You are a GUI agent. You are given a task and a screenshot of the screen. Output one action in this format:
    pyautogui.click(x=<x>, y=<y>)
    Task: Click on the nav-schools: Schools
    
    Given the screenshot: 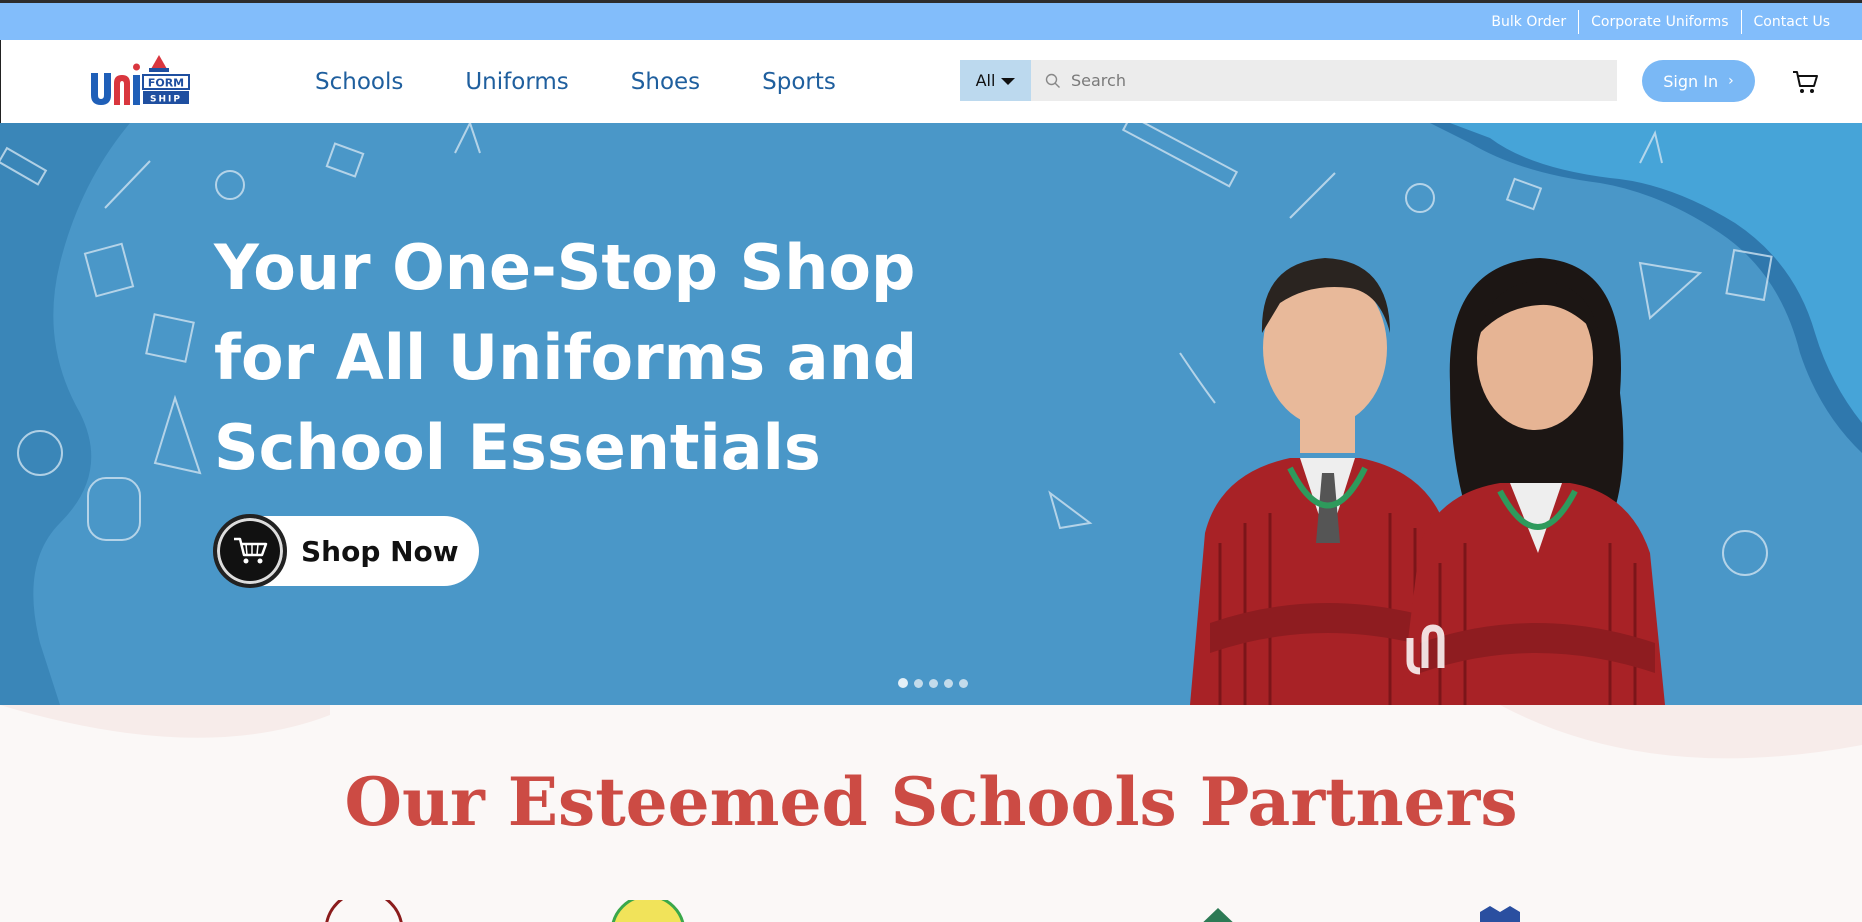 What is the action you would take?
    pyautogui.click(x=359, y=82)
    